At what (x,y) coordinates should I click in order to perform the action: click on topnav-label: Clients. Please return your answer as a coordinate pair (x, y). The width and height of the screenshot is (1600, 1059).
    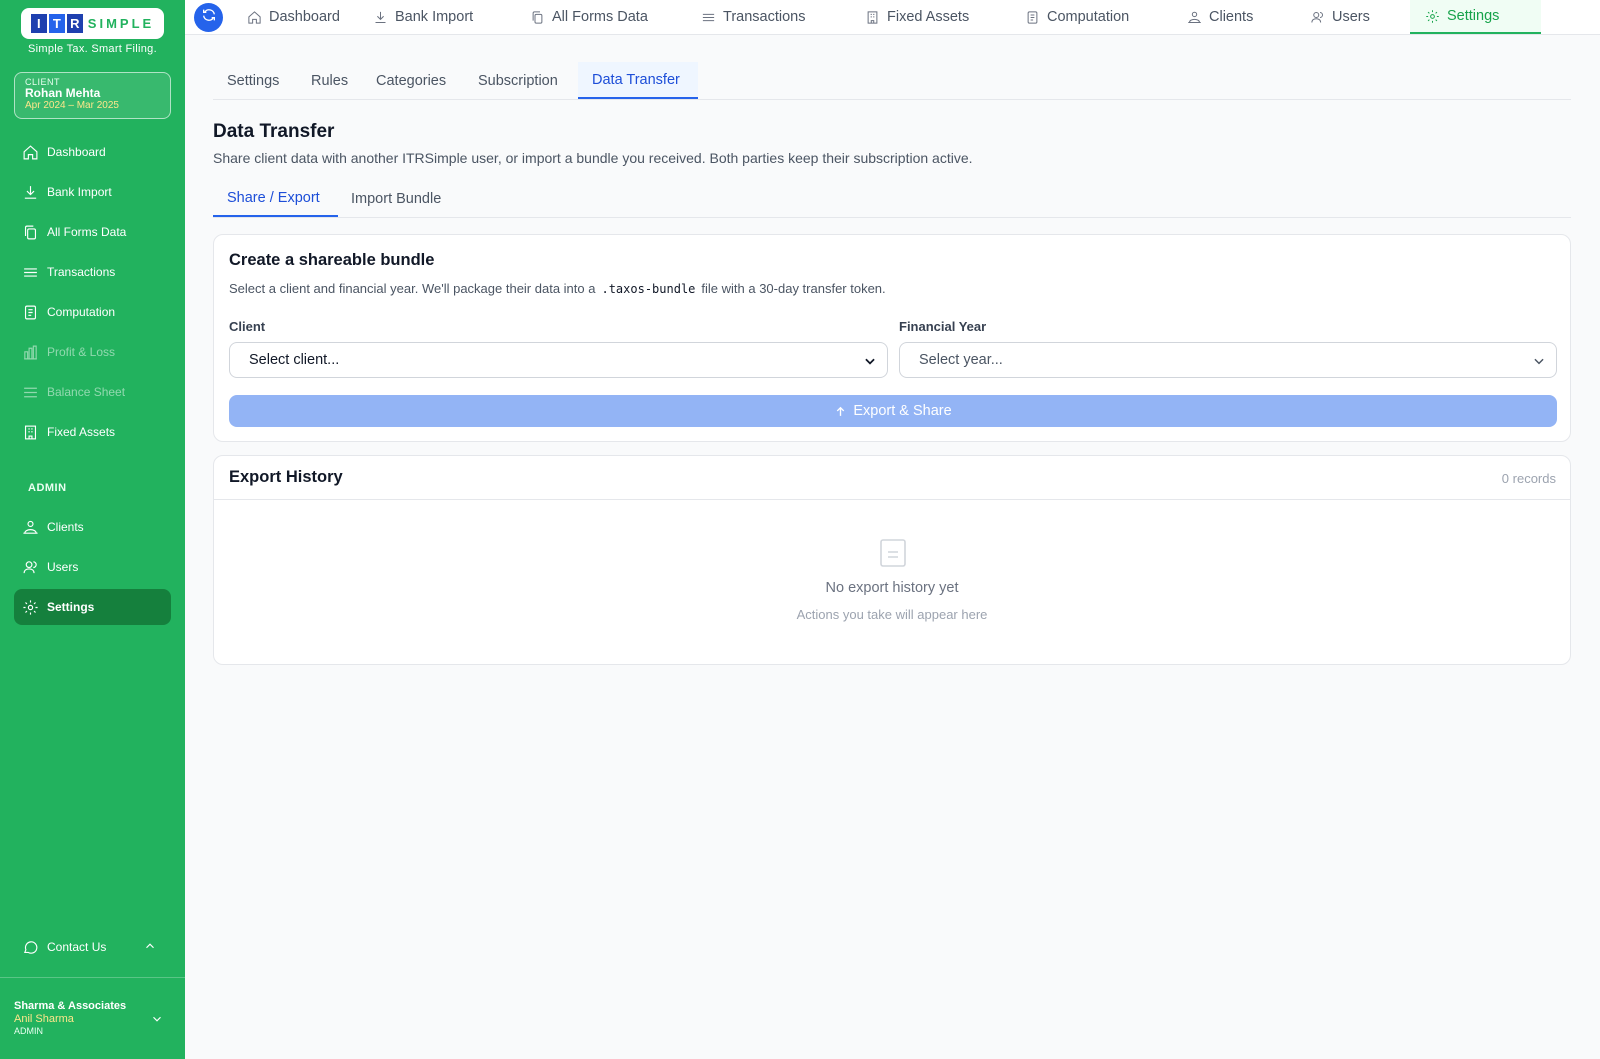
    Looking at the image, I should click on (1231, 17).